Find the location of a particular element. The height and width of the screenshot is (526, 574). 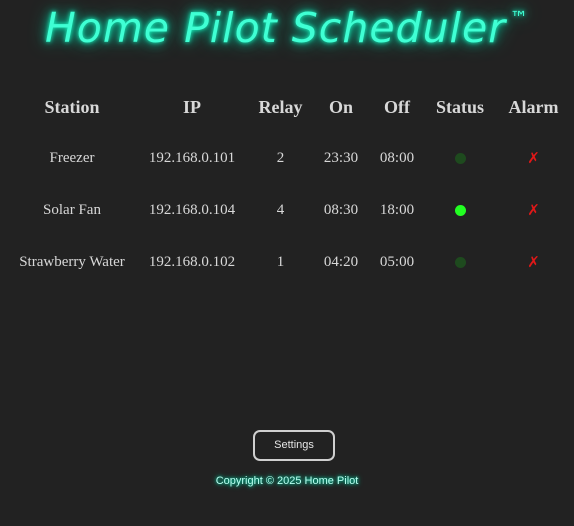

column-header-on: On is located at coordinates (340, 106).